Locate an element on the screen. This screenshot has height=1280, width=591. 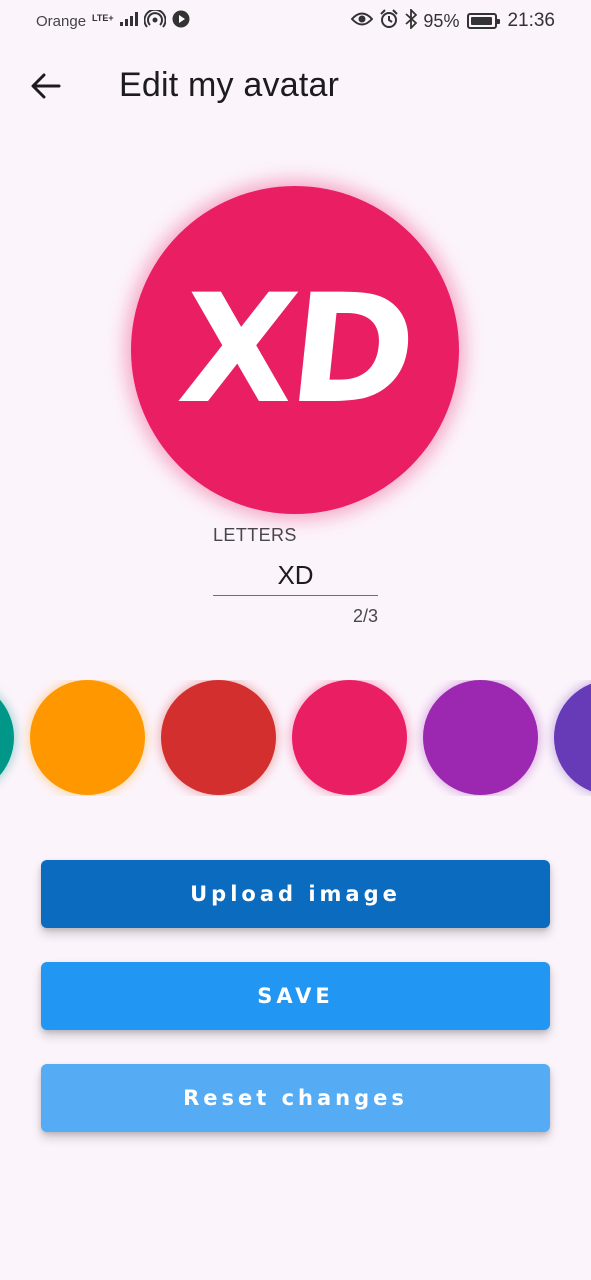
letters-field-label: LETTERS is located at coordinates (255, 535).